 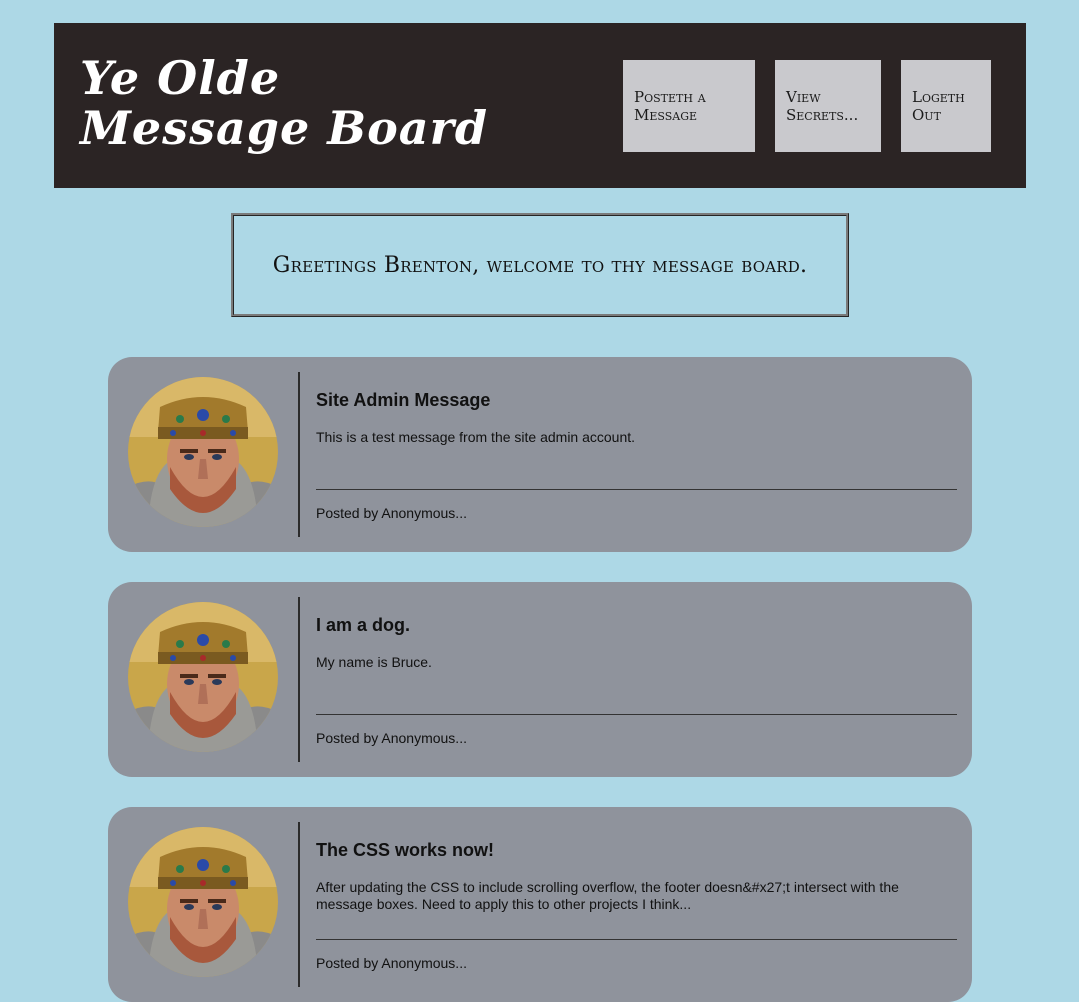 I want to click on message-title: I am a dog., so click(x=363, y=625).